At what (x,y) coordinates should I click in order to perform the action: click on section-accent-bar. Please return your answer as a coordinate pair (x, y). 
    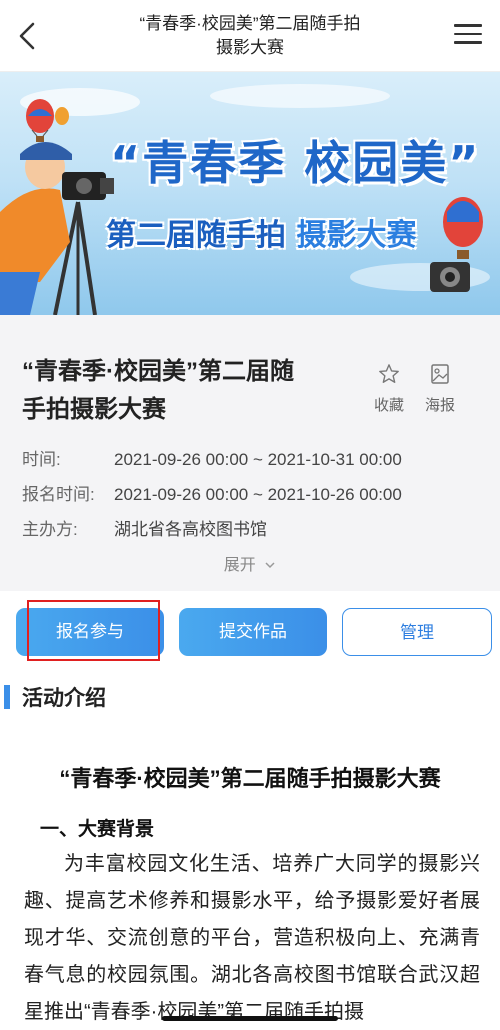
    Looking at the image, I should click on (7, 697).